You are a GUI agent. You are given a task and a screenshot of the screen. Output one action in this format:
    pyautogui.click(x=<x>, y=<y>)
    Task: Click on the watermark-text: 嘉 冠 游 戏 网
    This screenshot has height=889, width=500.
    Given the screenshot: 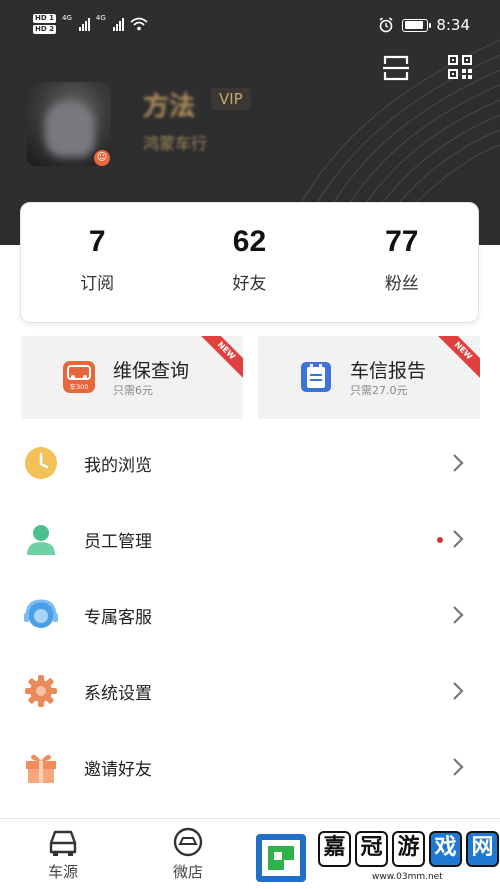 What is the action you would take?
    pyautogui.click(x=408, y=849)
    